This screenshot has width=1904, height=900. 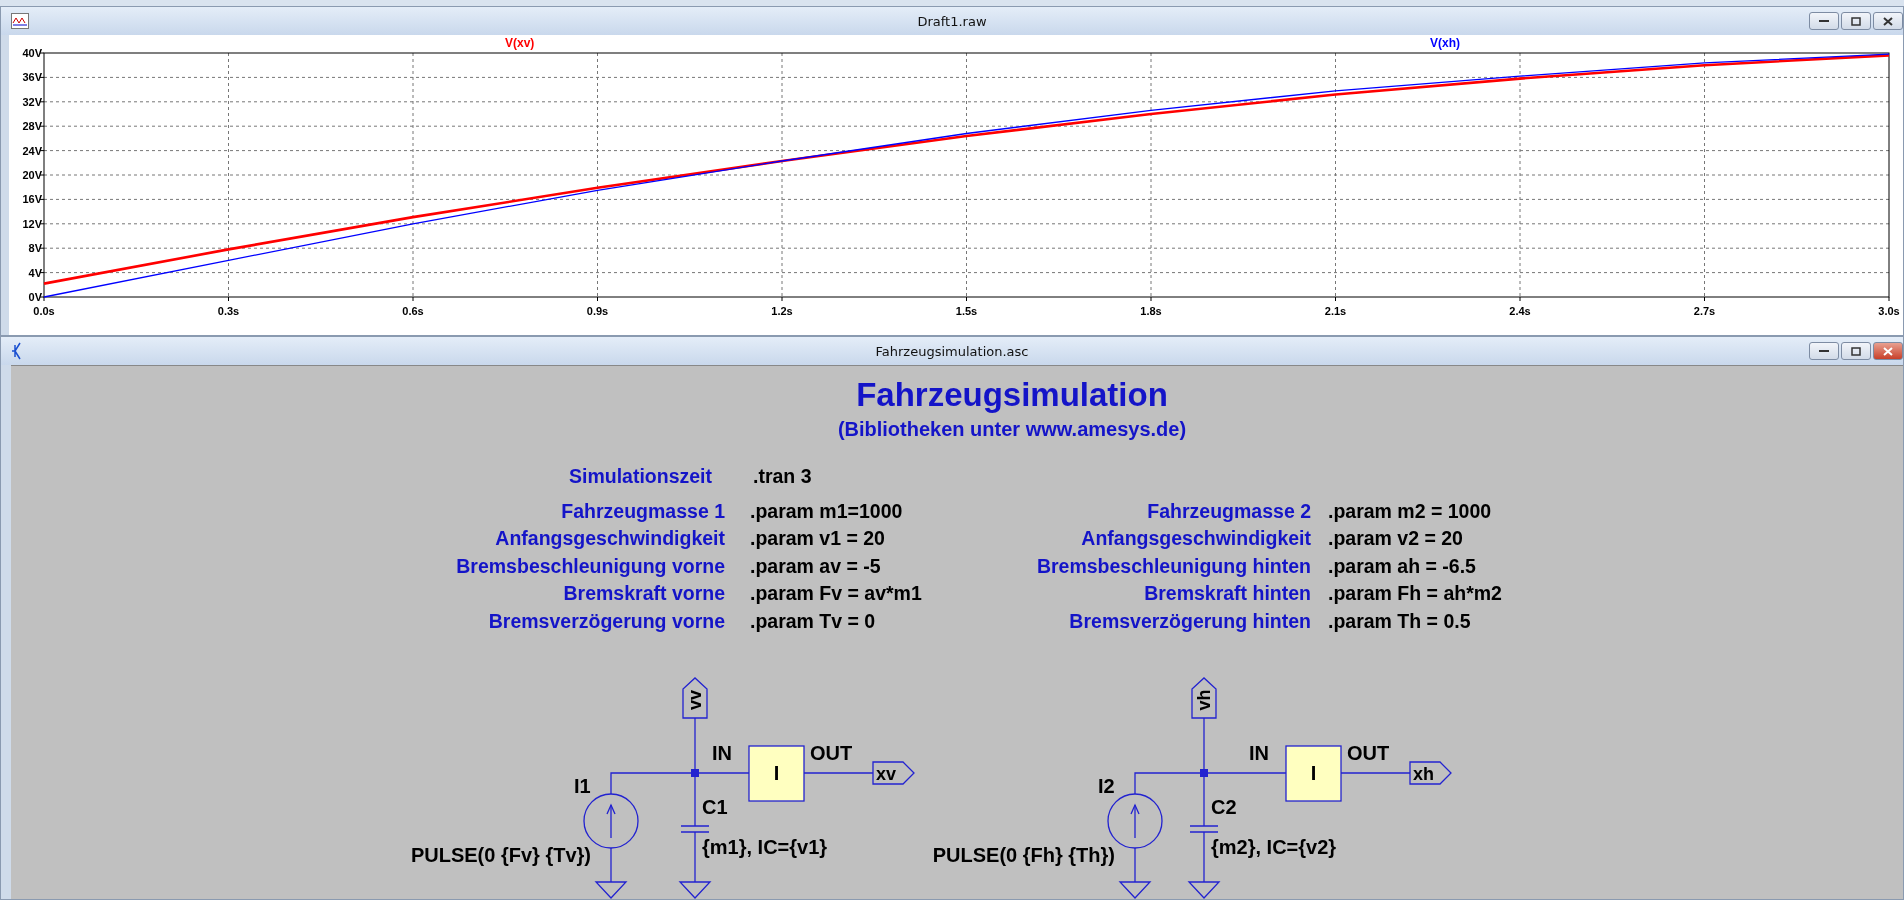 What do you see at coordinates (1023, 855) in the screenshot?
I see `component-value: PULSE(0 {Fh} {Th})` at bounding box center [1023, 855].